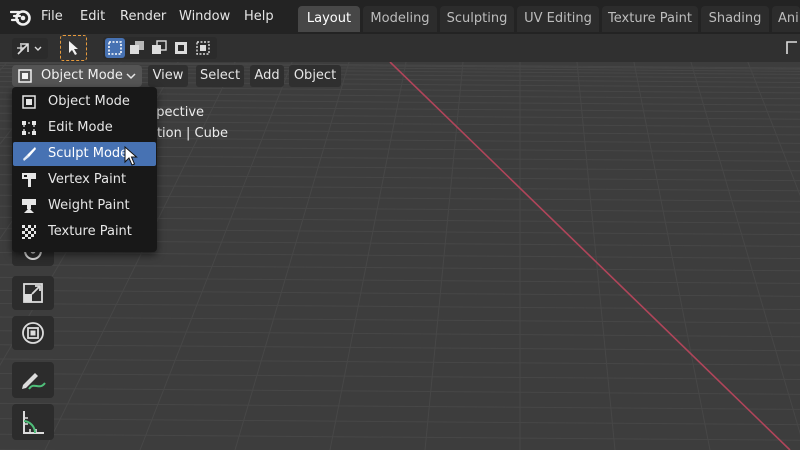  I want to click on transform-orientation-icon, so click(29, 48).